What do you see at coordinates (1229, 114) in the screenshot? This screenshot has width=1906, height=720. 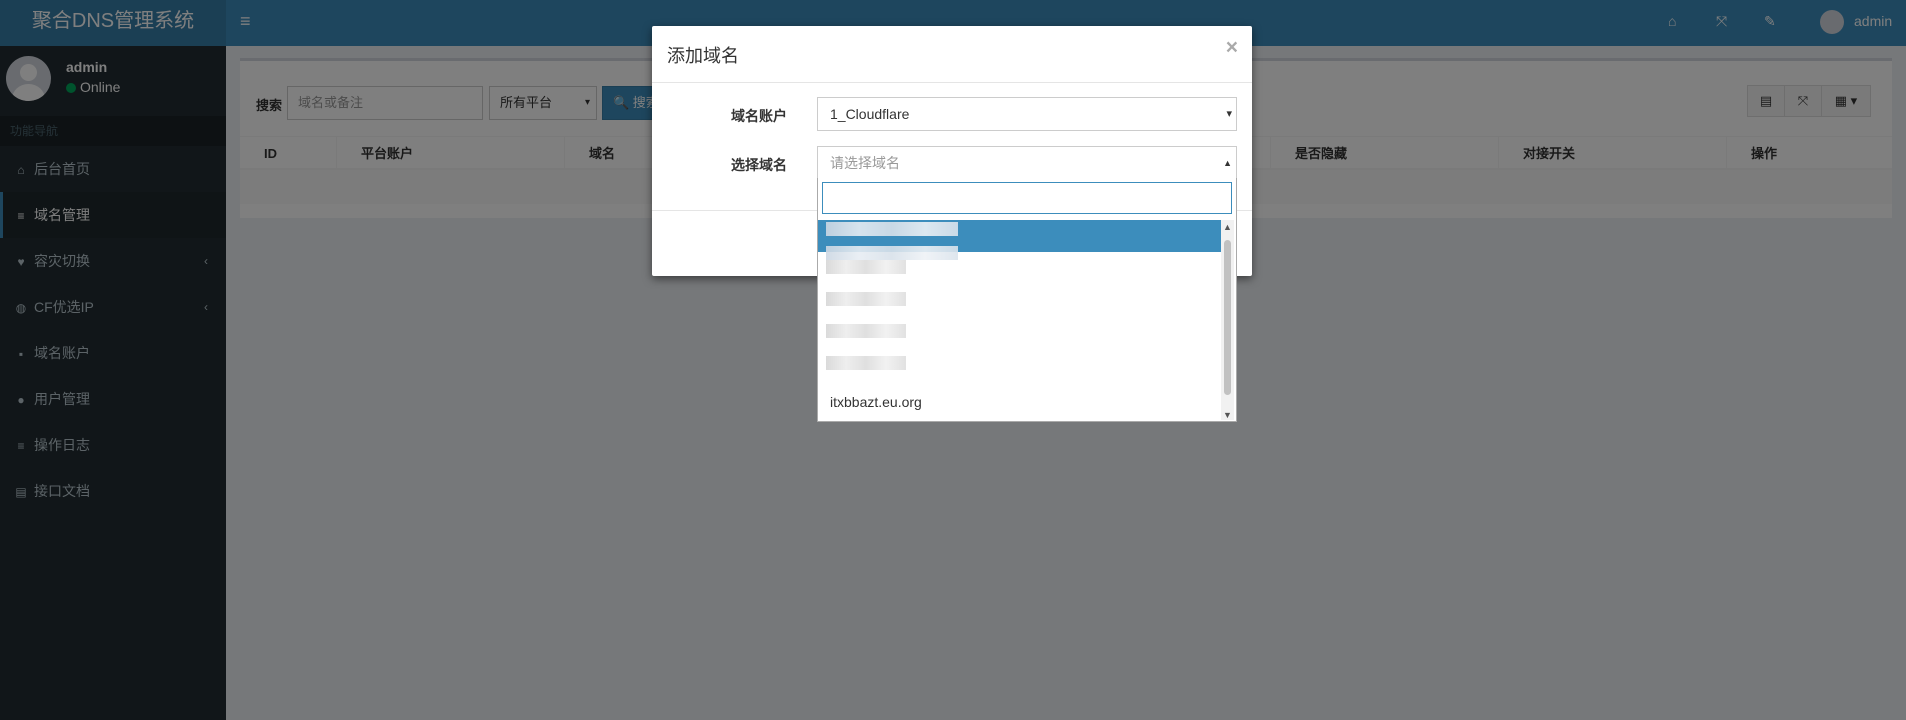 I see `chevron-down-icon: ▾` at bounding box center [1229, 114].